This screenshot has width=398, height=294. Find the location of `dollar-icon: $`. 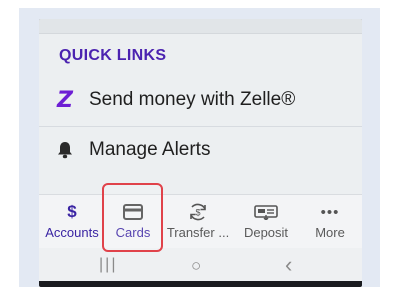

dollar-icon: $ is located at coordinates (72, 211).